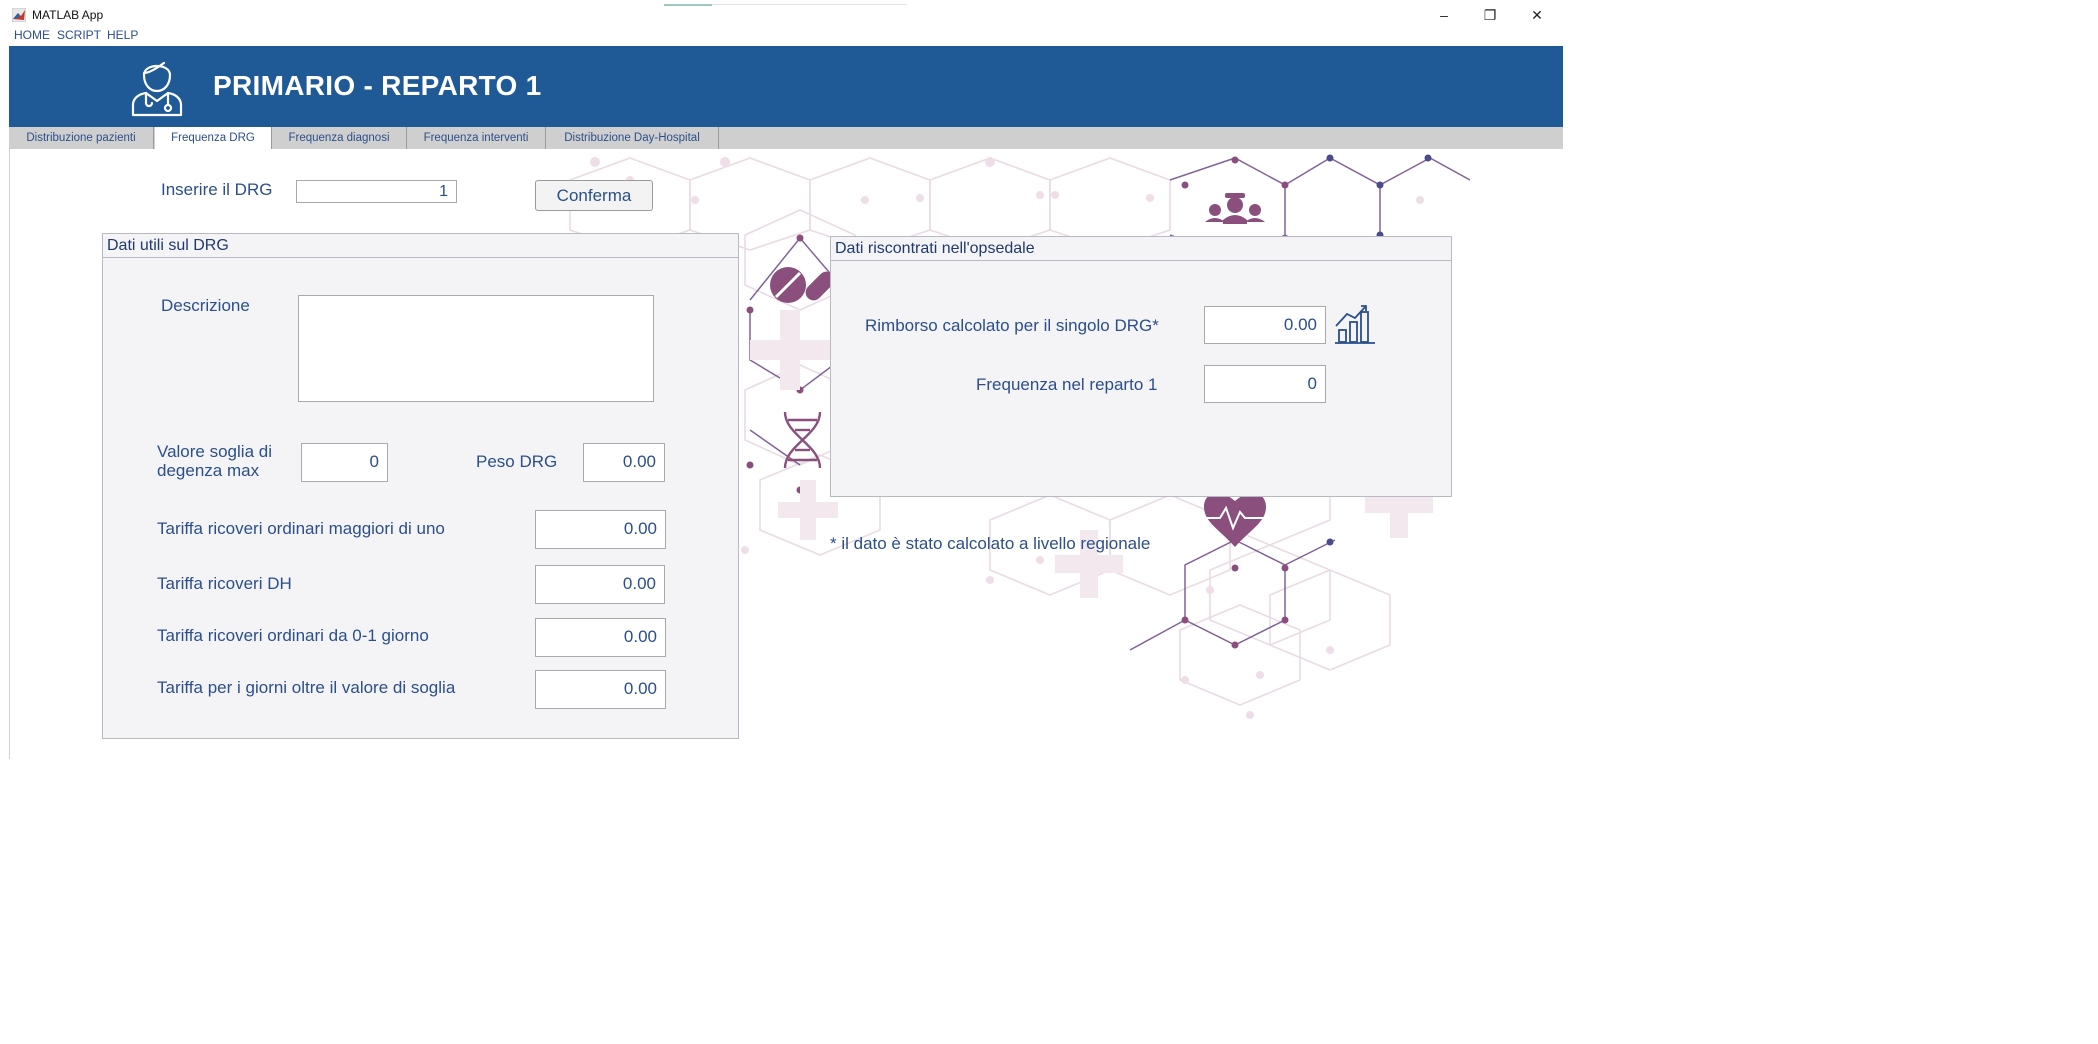 Image resolution: width=2098 pixels, height=1044 pixels. I want to click on progress-indicator, so click(688, 5).